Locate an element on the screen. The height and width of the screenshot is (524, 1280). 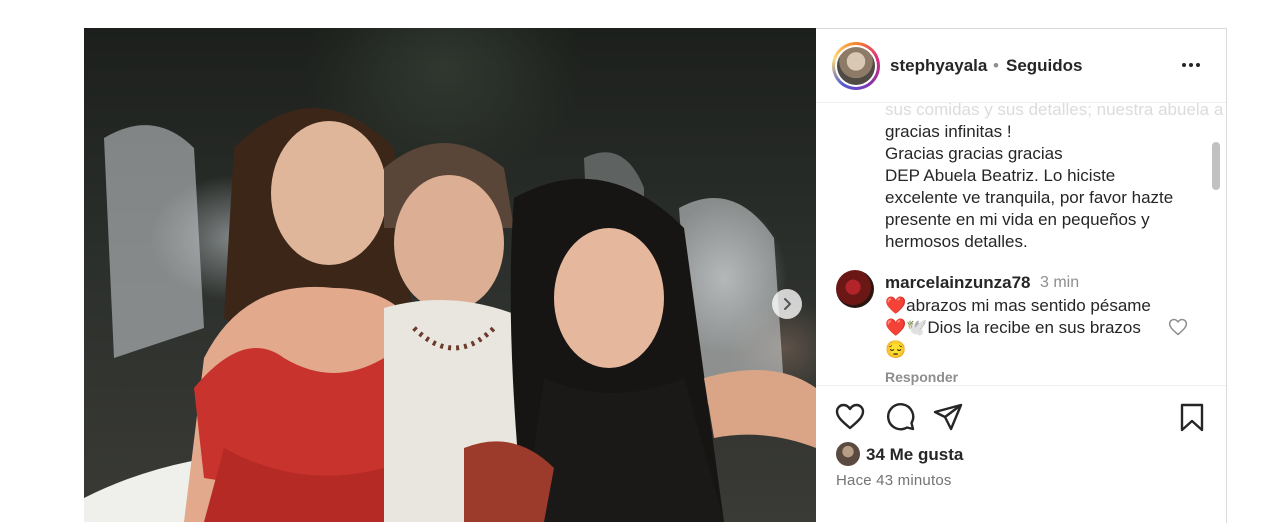
comment-line: 😔 is located at coordinates (896, 349).